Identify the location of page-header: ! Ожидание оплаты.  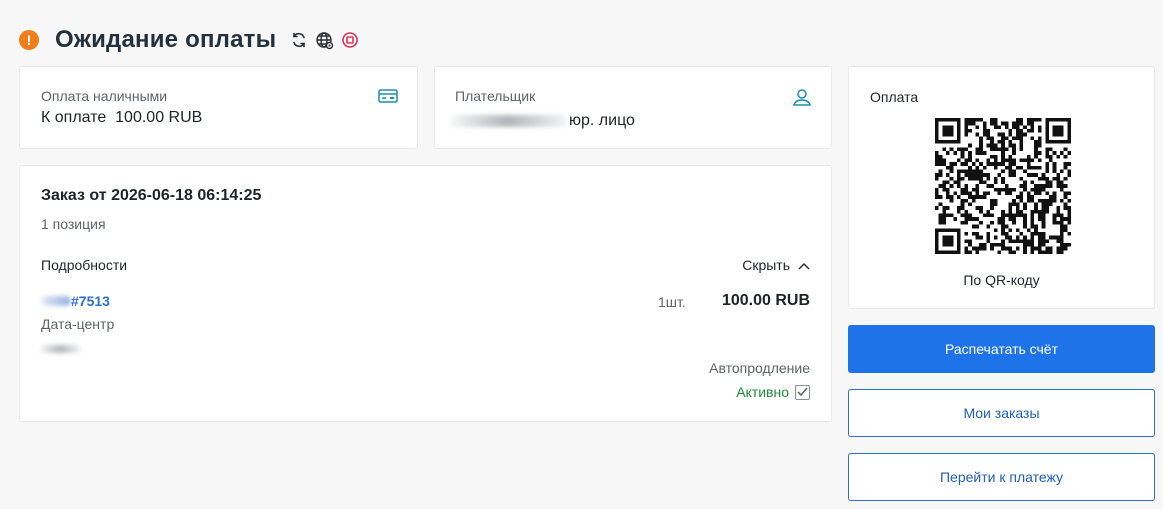
(189, 40).